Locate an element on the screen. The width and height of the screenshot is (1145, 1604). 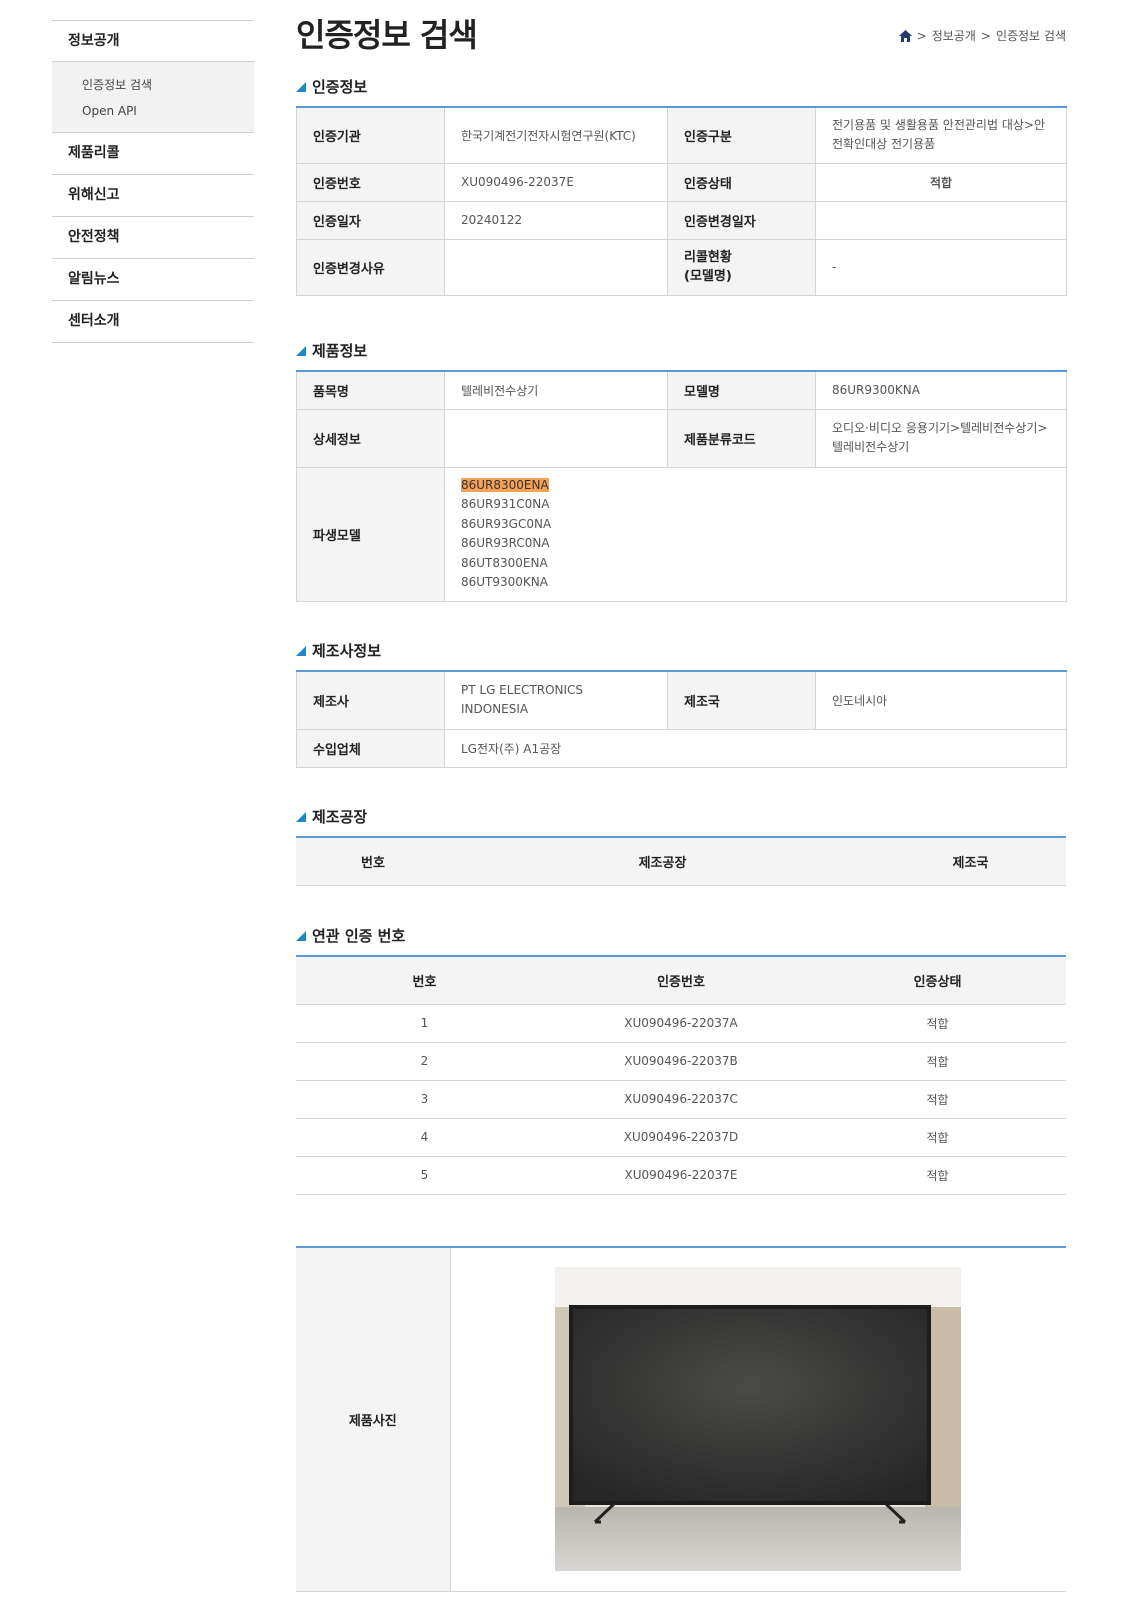
value-cert-date: 20240122 is located at coordinates (556, 220).